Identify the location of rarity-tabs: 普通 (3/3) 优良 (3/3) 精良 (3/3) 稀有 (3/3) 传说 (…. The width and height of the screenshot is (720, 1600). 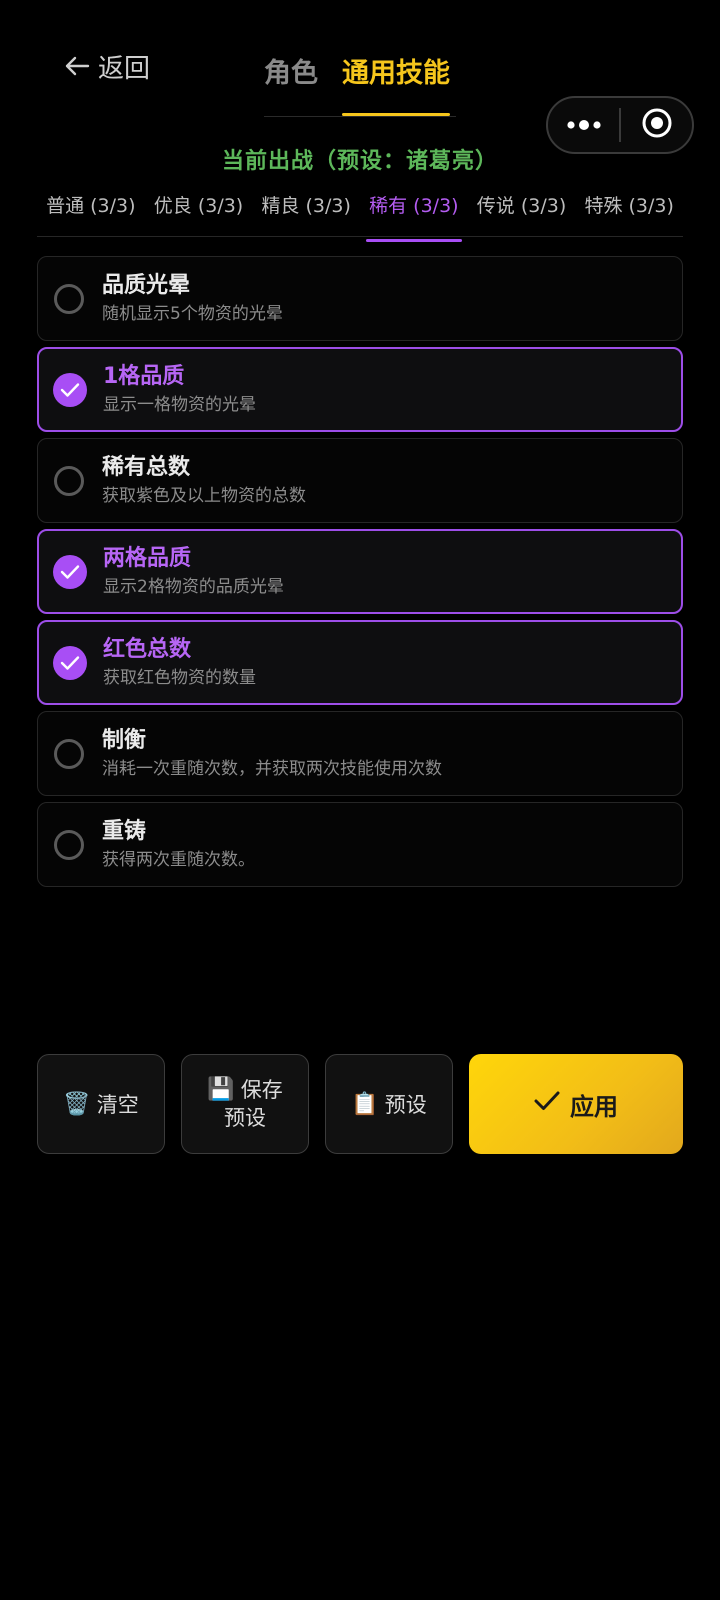
(360, 215).